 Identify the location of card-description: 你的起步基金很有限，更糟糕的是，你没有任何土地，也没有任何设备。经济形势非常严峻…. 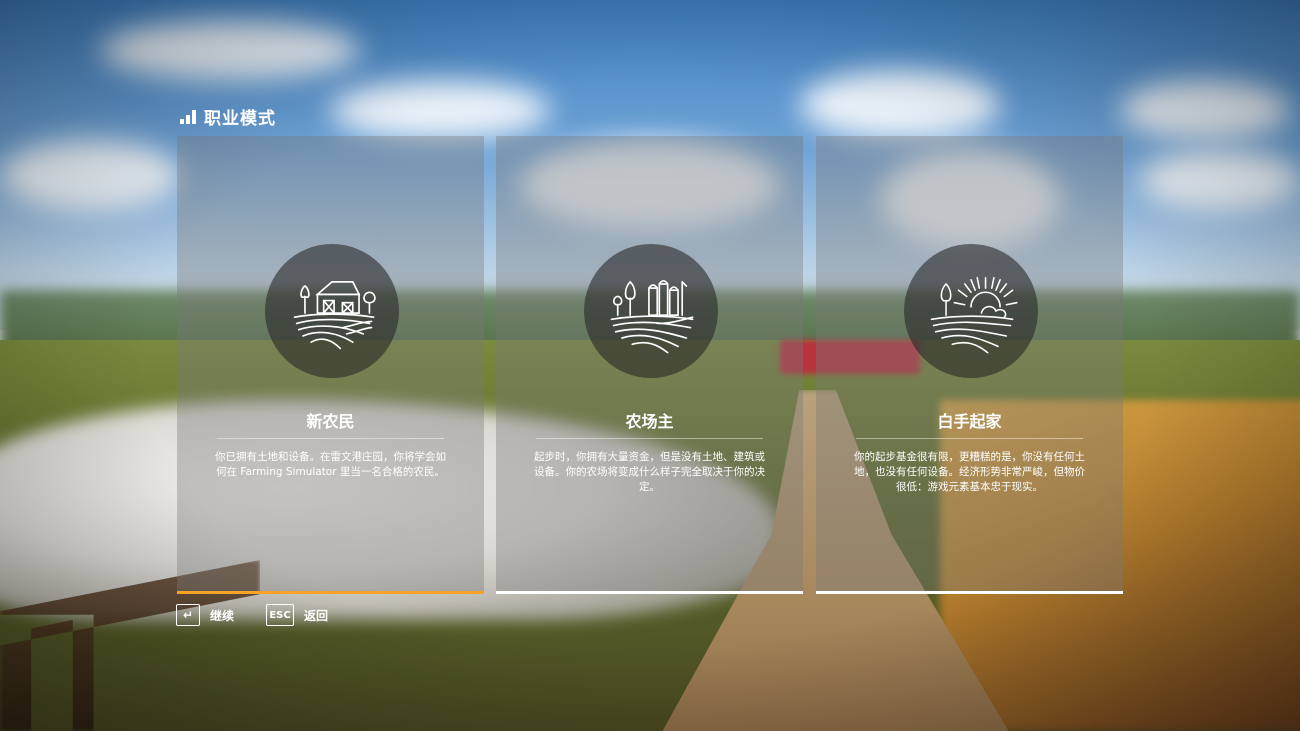
(969, 472).